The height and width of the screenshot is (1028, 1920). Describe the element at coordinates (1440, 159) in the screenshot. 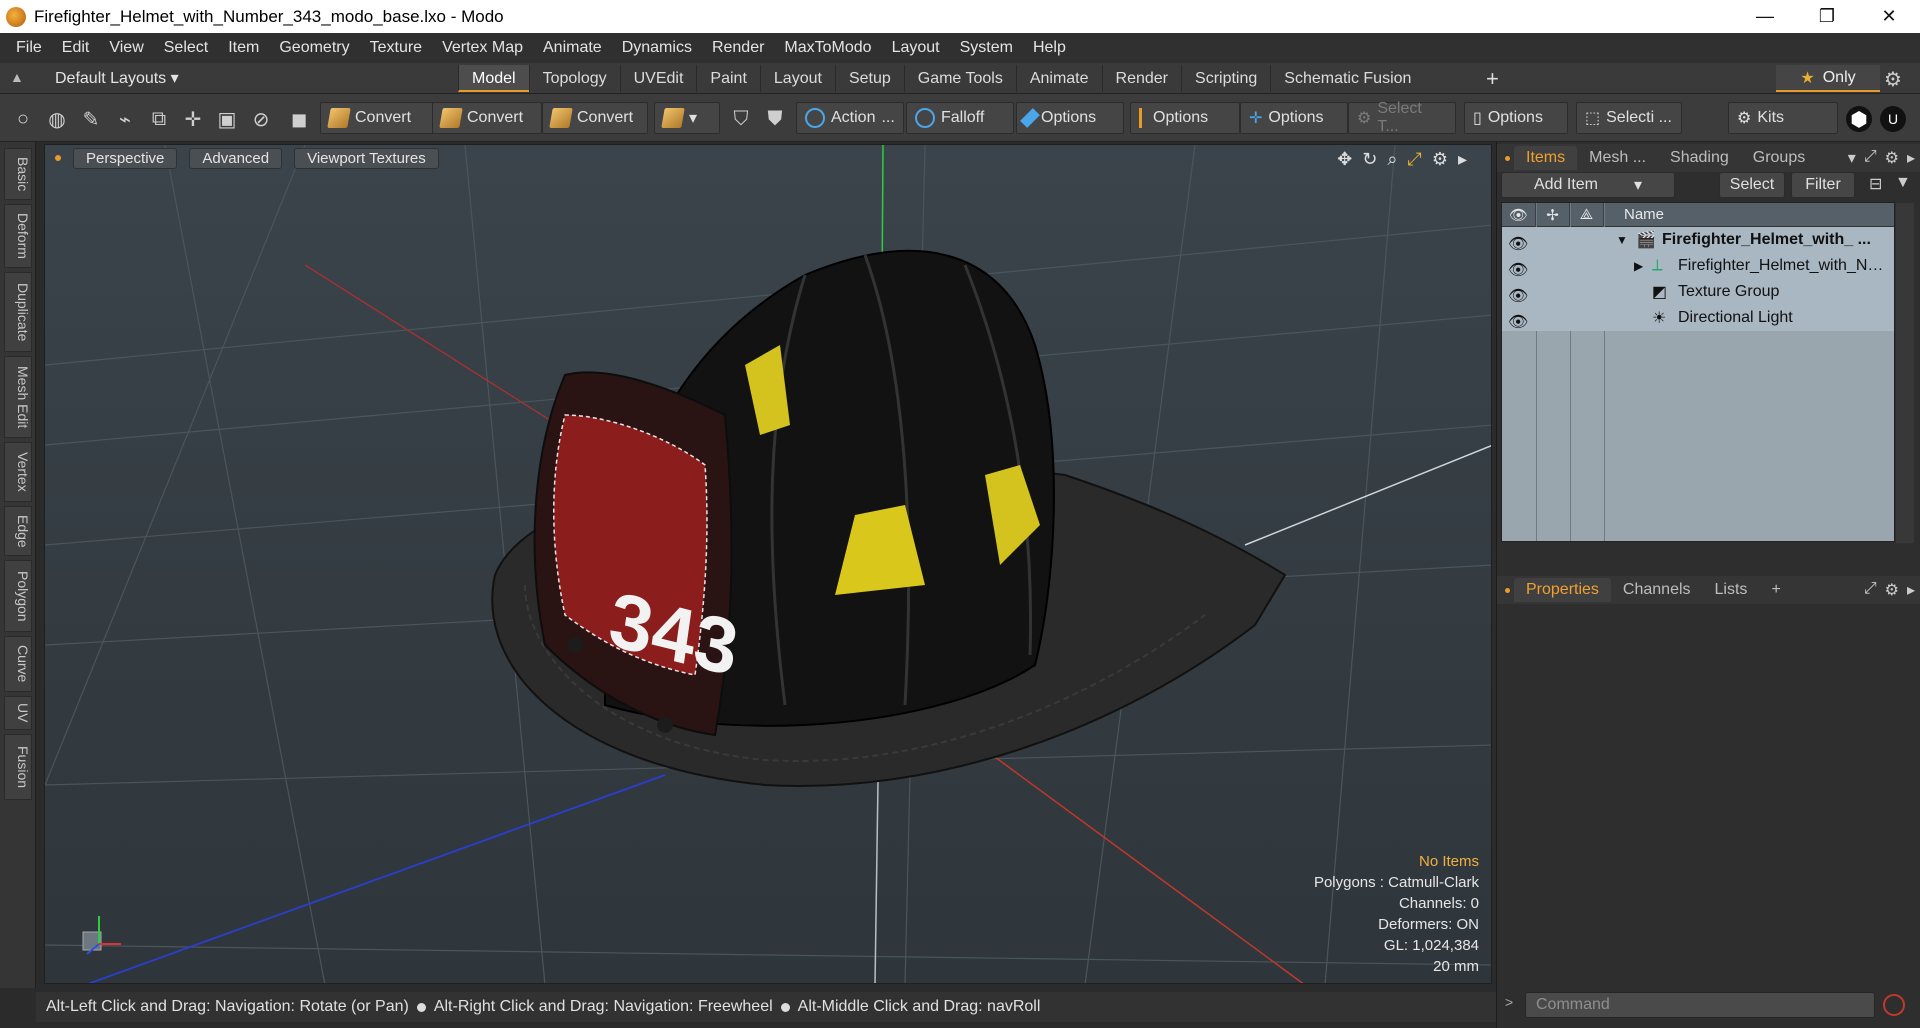

I see `viewport-gear-icon: ⚙` at that location.